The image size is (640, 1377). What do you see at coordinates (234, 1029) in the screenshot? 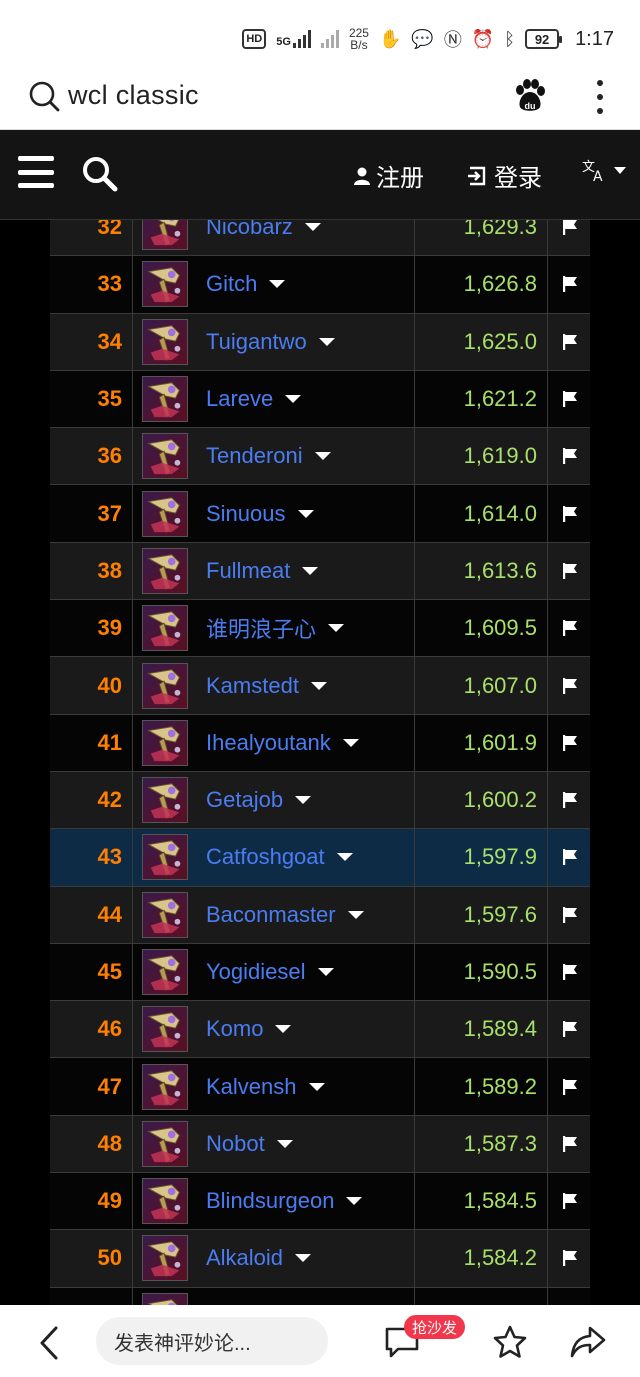
I see `player-name-link: Komo` at bounding box center [234, 1029].